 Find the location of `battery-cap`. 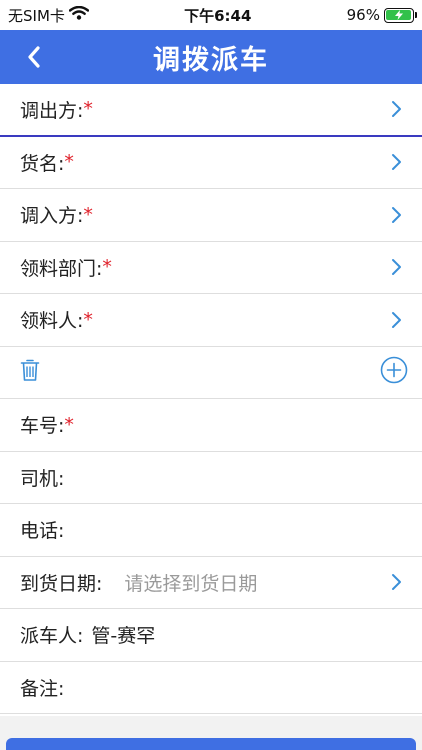

battery-cap is located at coordinates (415, 14).